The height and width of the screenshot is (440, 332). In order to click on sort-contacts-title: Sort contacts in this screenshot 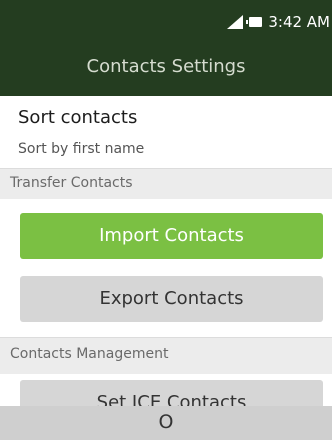, I will do `click(77, 117)`.